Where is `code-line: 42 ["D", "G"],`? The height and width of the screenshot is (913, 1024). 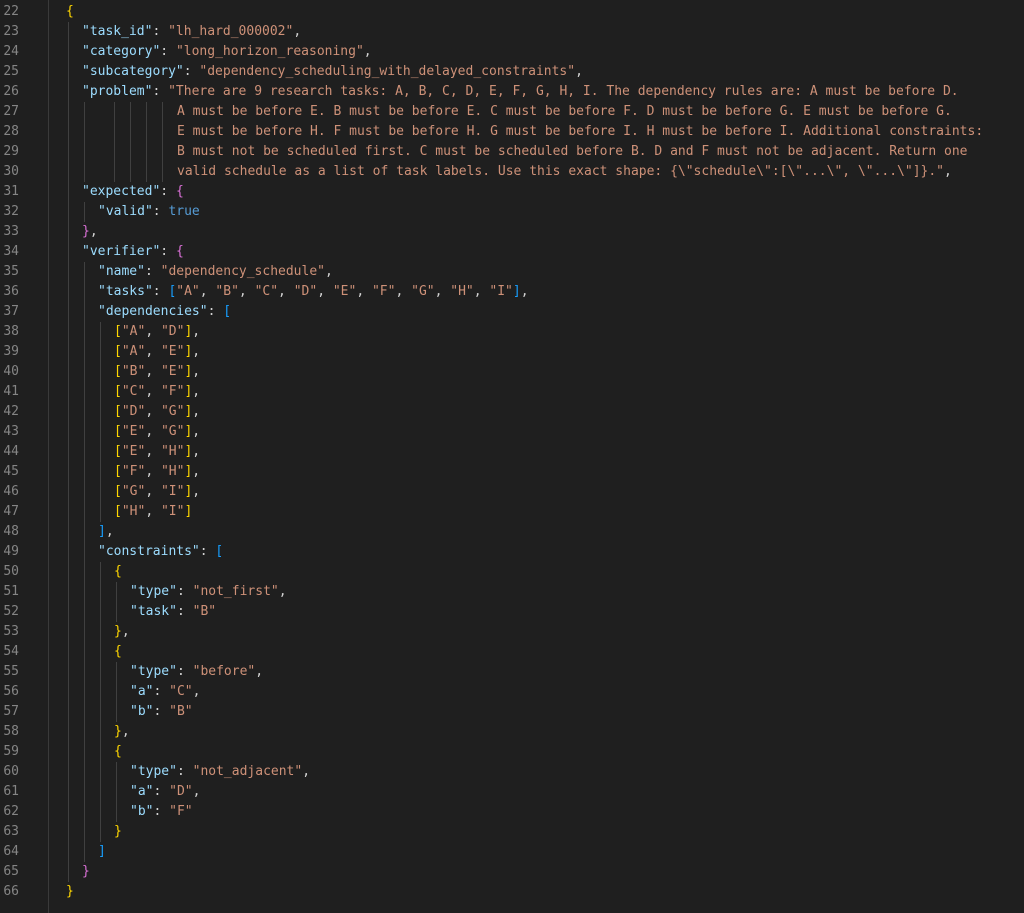 code-line: 42 ["D", "G"], is located at coordinates (512, 412).